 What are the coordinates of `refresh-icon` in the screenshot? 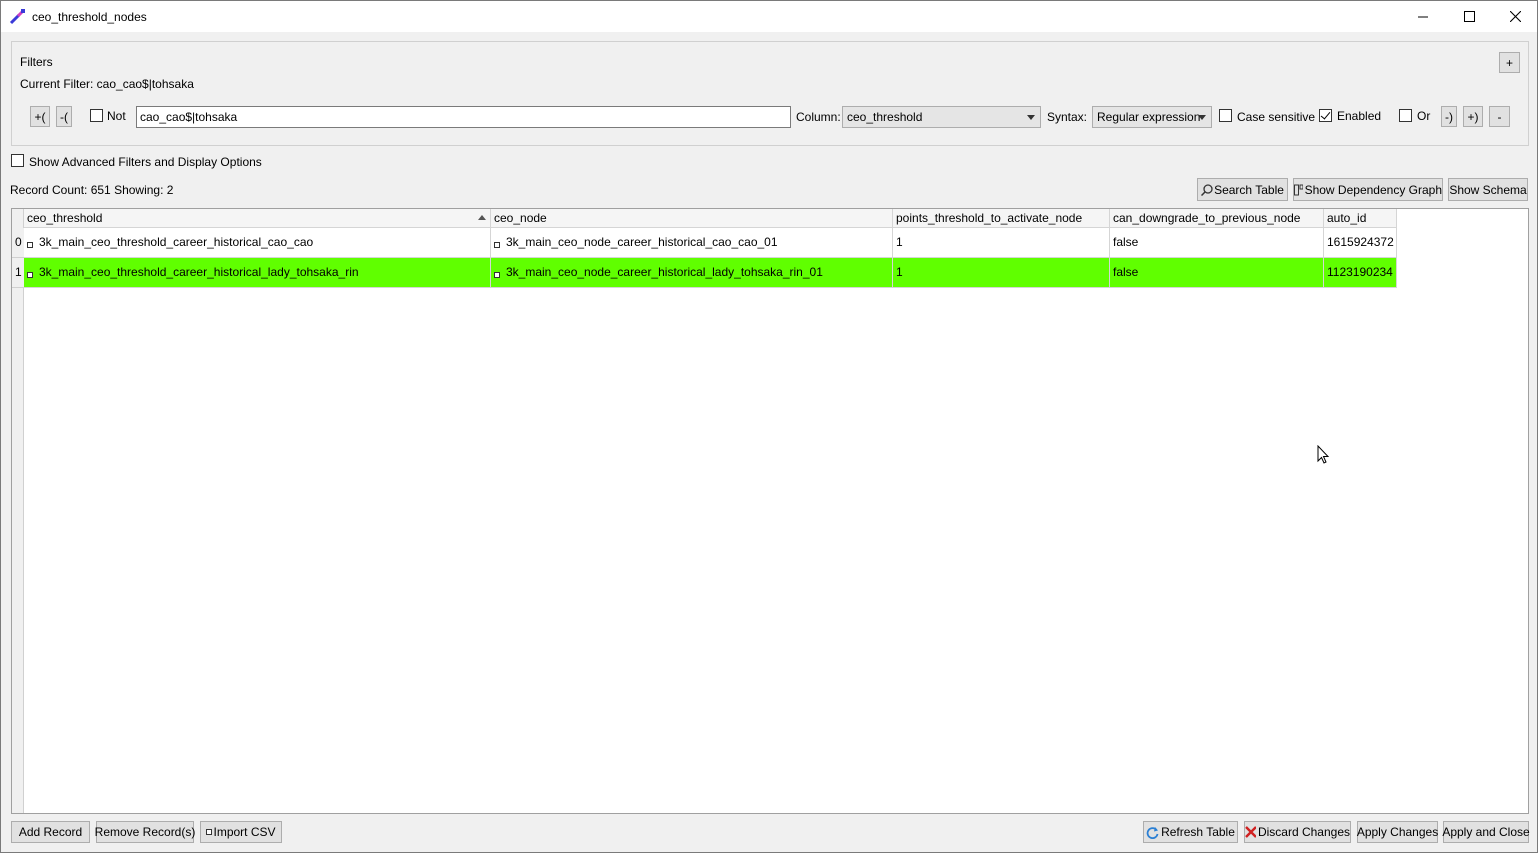 It's located at (1152, 832).